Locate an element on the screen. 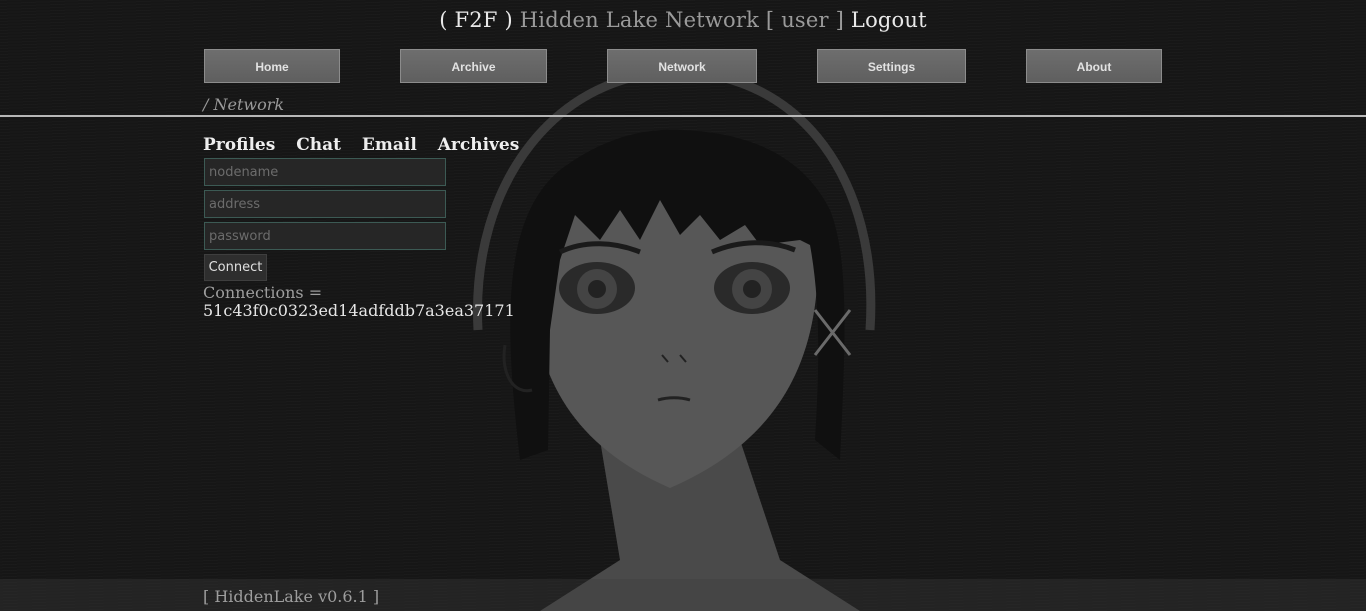  tab-chat: Chat is located at coordinates (318, 145).